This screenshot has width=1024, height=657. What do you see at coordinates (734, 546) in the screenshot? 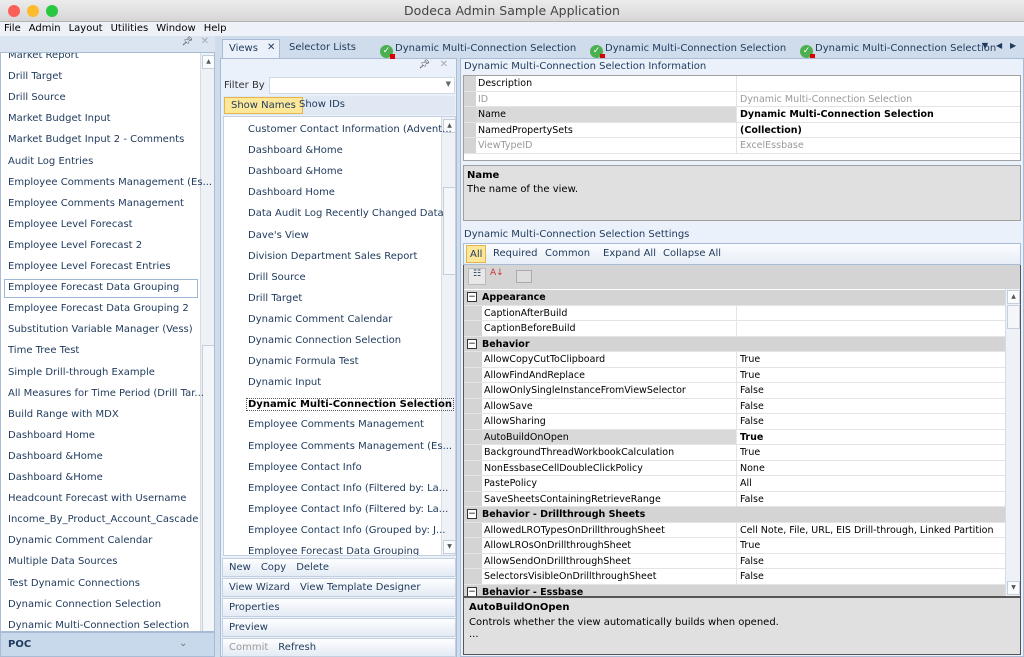
I see `property-row: AllowLROsOnDrillthroughSheet True` at bounding box center [734, 546].